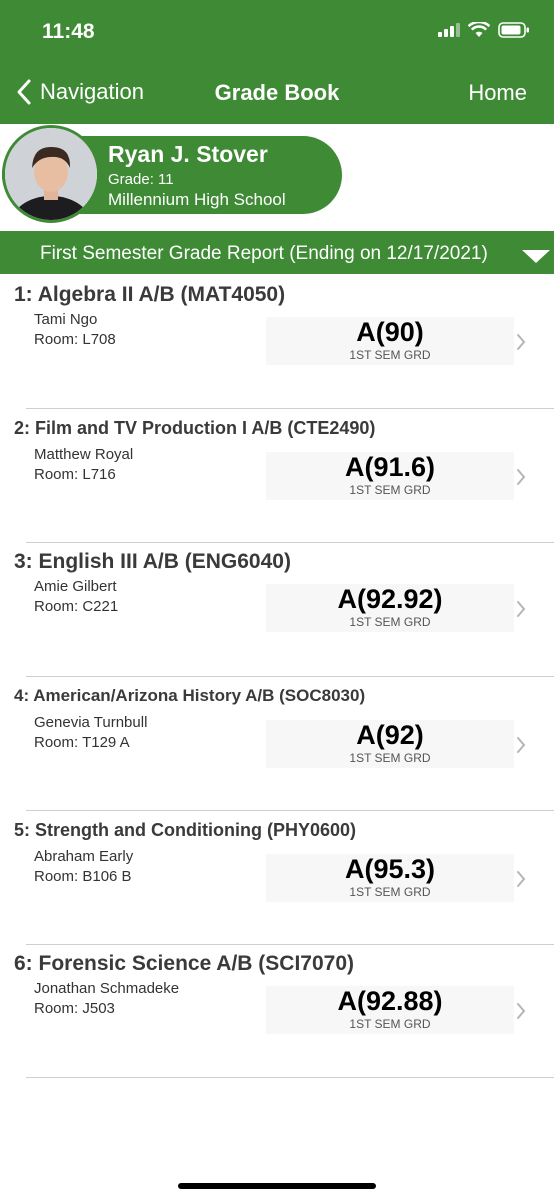  Describe the element at coordinates (76, 606) in the screenshot. I see `course-room: Room: C221` at that location.